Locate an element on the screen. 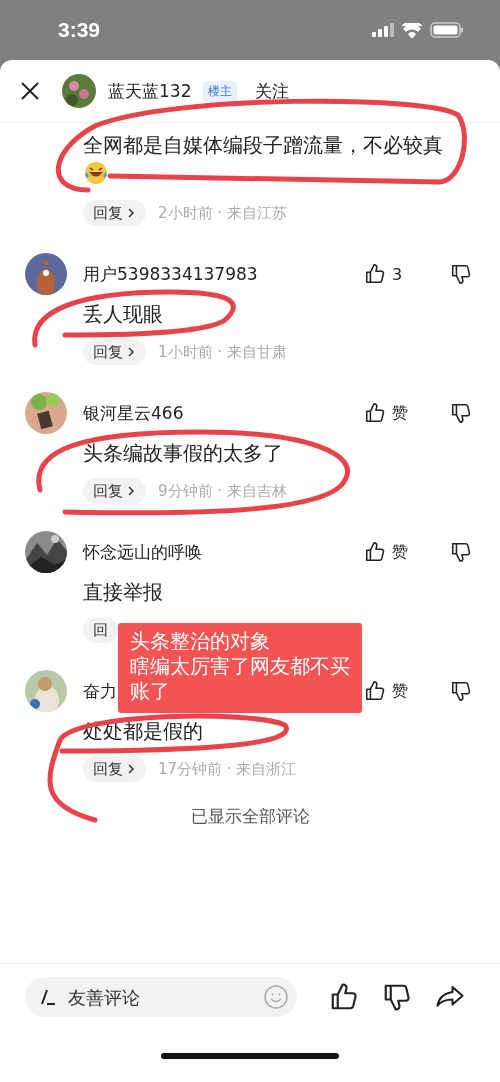  reply-button: 回 is located at coordinates (100, 630).